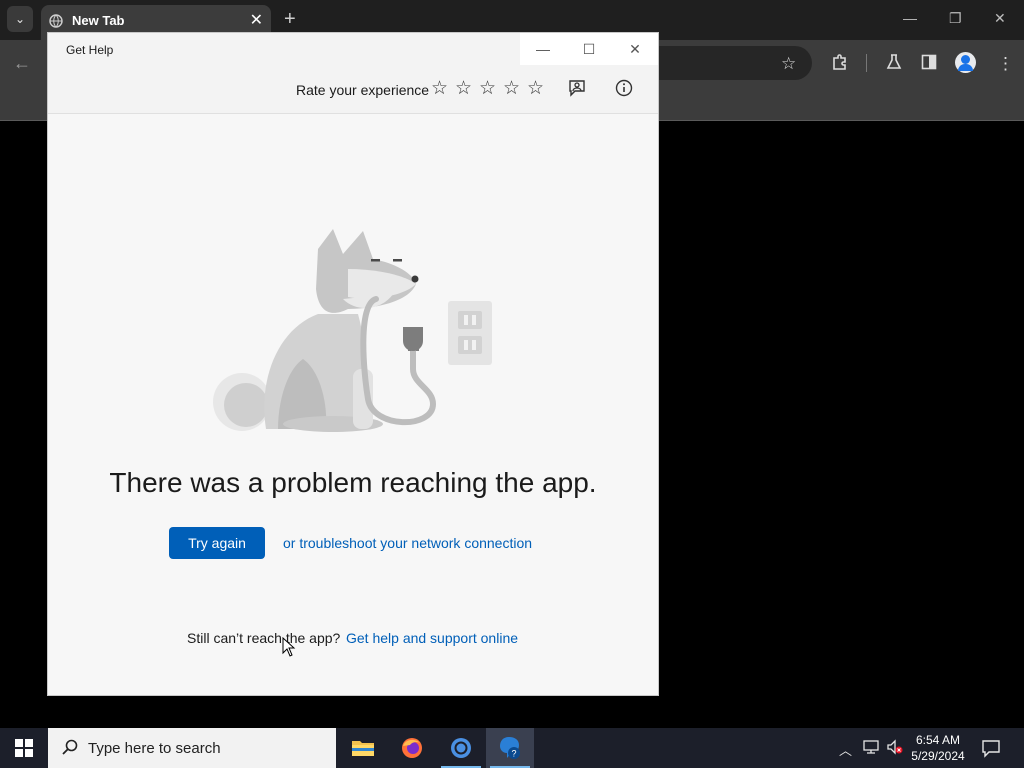 This screenshot has height=768, width=1024. I want to click on feedback-icon, so click(577, 88).